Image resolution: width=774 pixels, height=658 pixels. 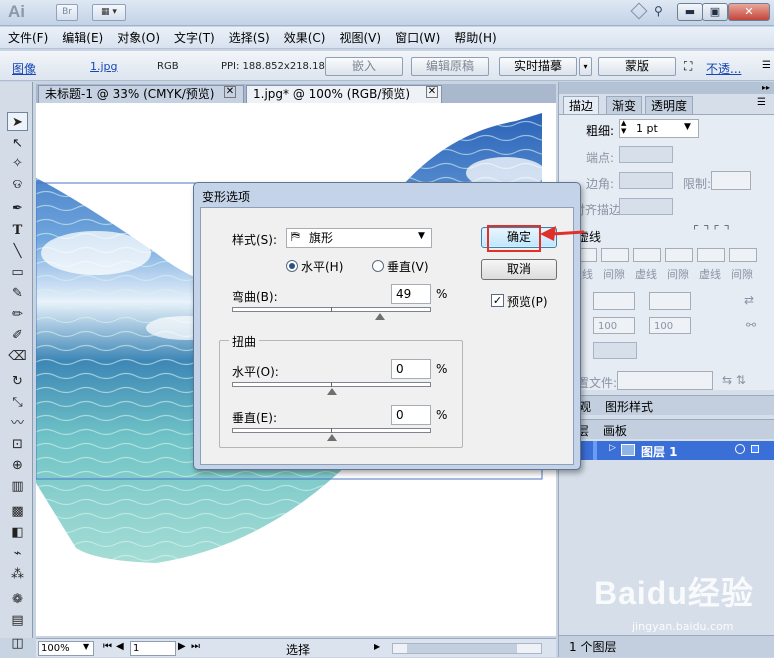 I want to click on file-link: 1.jpg, so click(x=104, y=66).